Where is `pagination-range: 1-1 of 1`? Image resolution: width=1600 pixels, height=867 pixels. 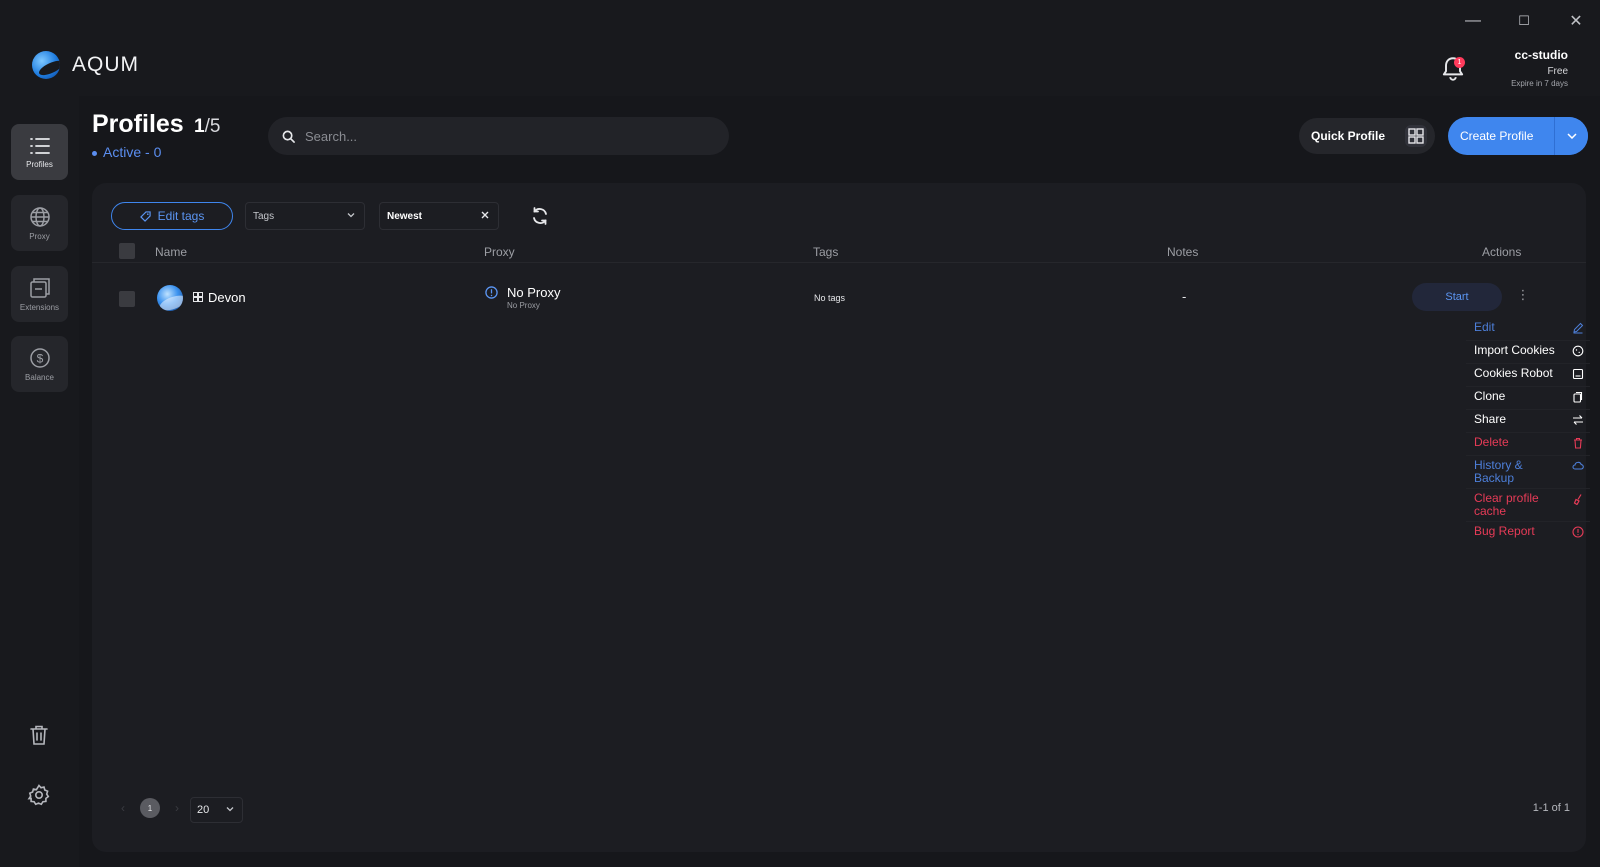 pagination-range: 1-1 of 1 is located at coordinates (1551, 808).